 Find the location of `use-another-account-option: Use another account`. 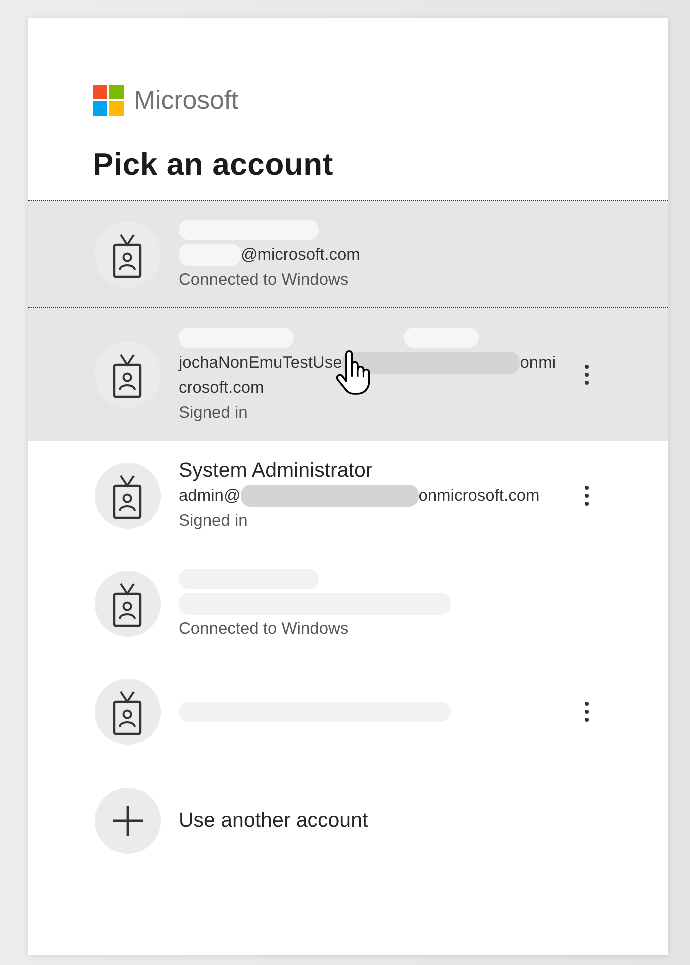

use-another-account-option: Use another account is located at coordinates (348, 819).